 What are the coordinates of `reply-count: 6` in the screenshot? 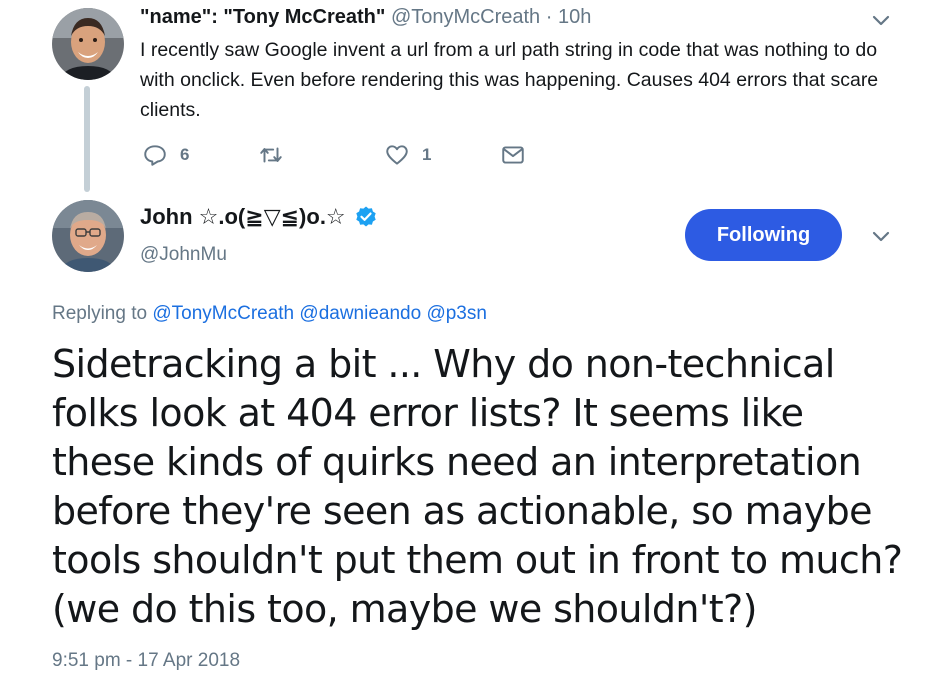 It's located at (185, 154).